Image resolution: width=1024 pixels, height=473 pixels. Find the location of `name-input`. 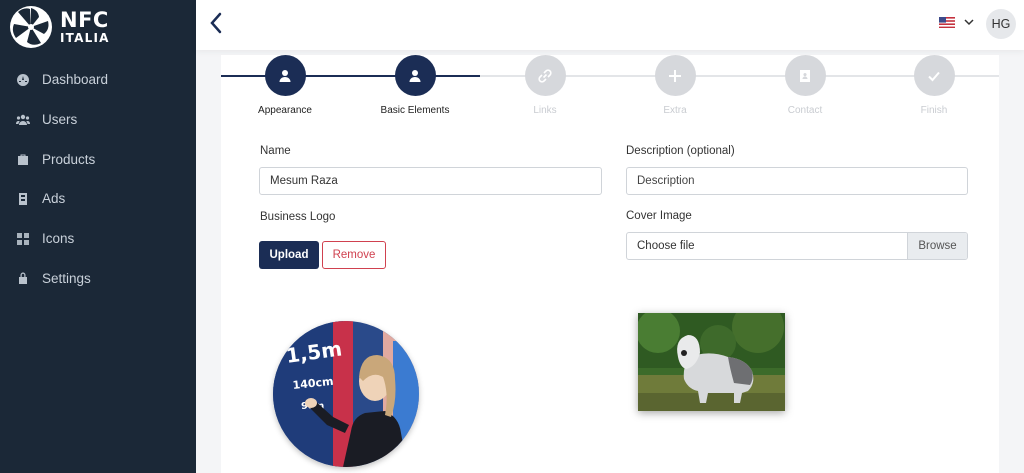

name-input is located at coordinates (430, 181).